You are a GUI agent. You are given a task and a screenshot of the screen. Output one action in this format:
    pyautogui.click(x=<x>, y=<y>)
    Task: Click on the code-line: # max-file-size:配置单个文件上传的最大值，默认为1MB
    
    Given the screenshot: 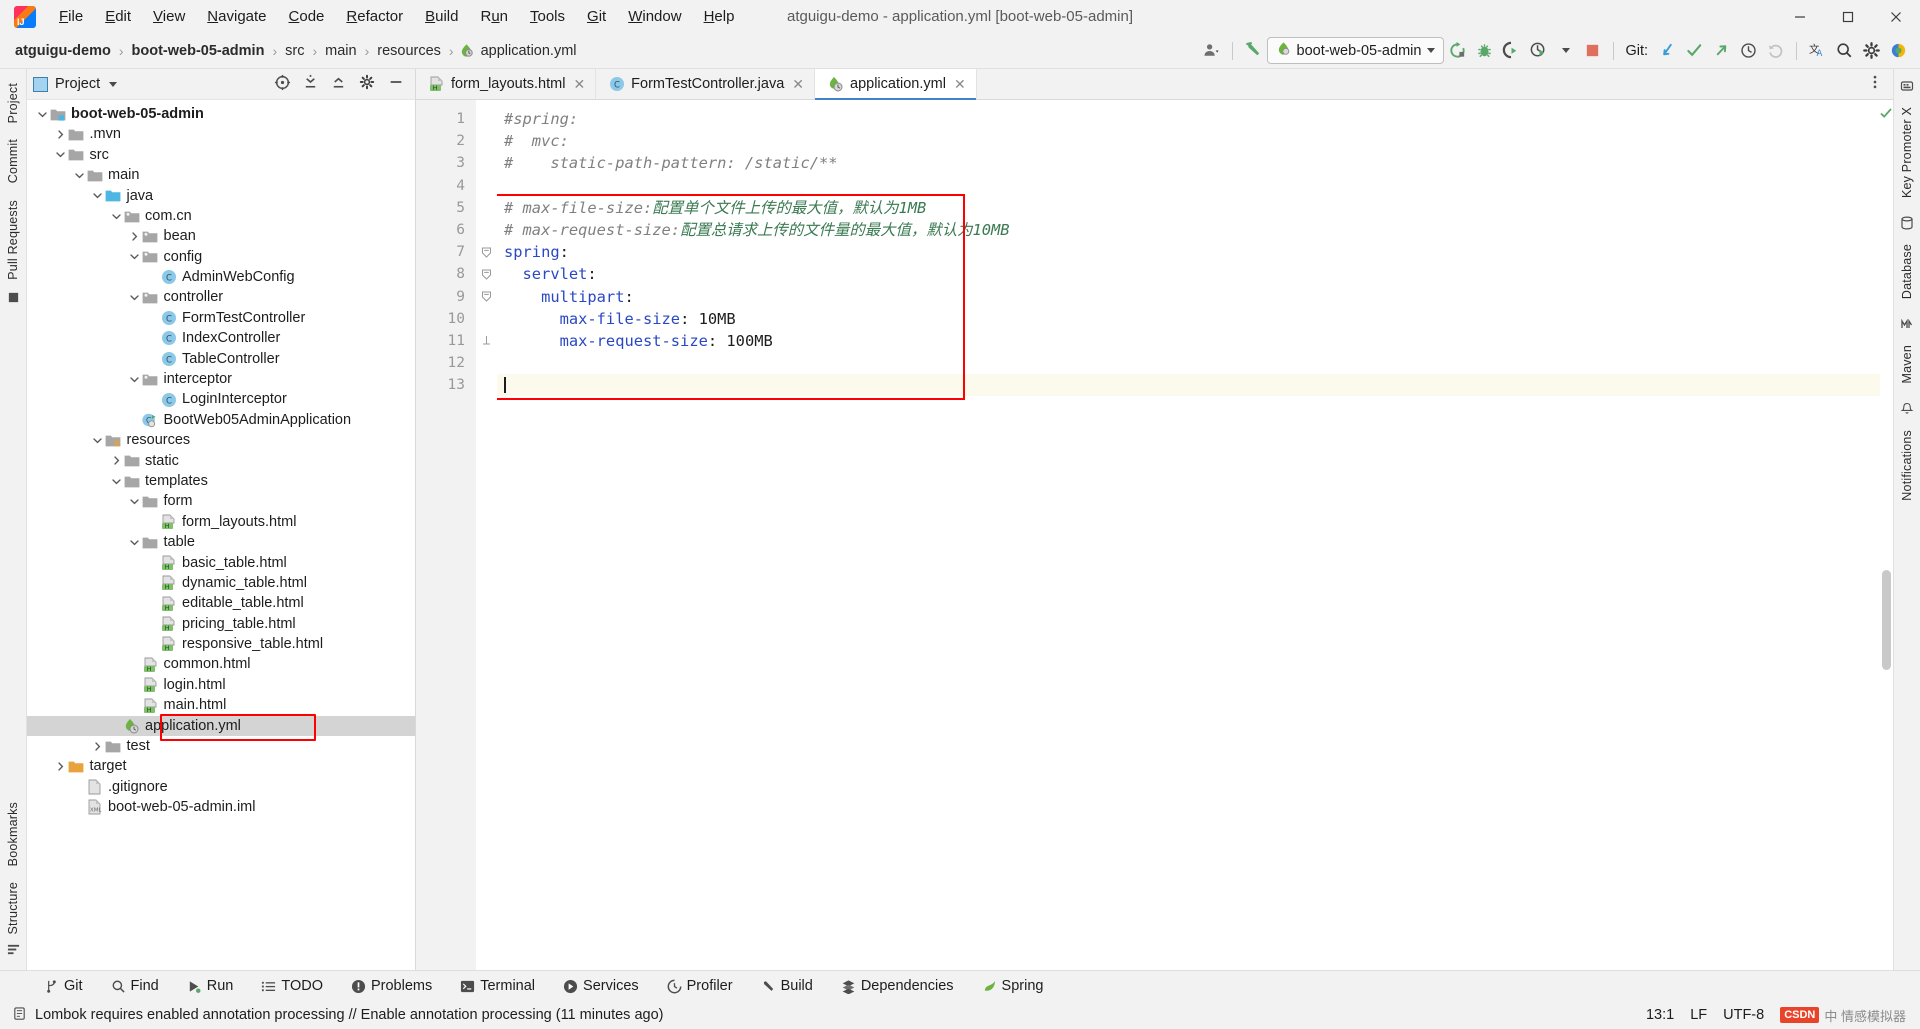 What is the action you would take?
    pyautogui.click(x=1195, y=208)
    